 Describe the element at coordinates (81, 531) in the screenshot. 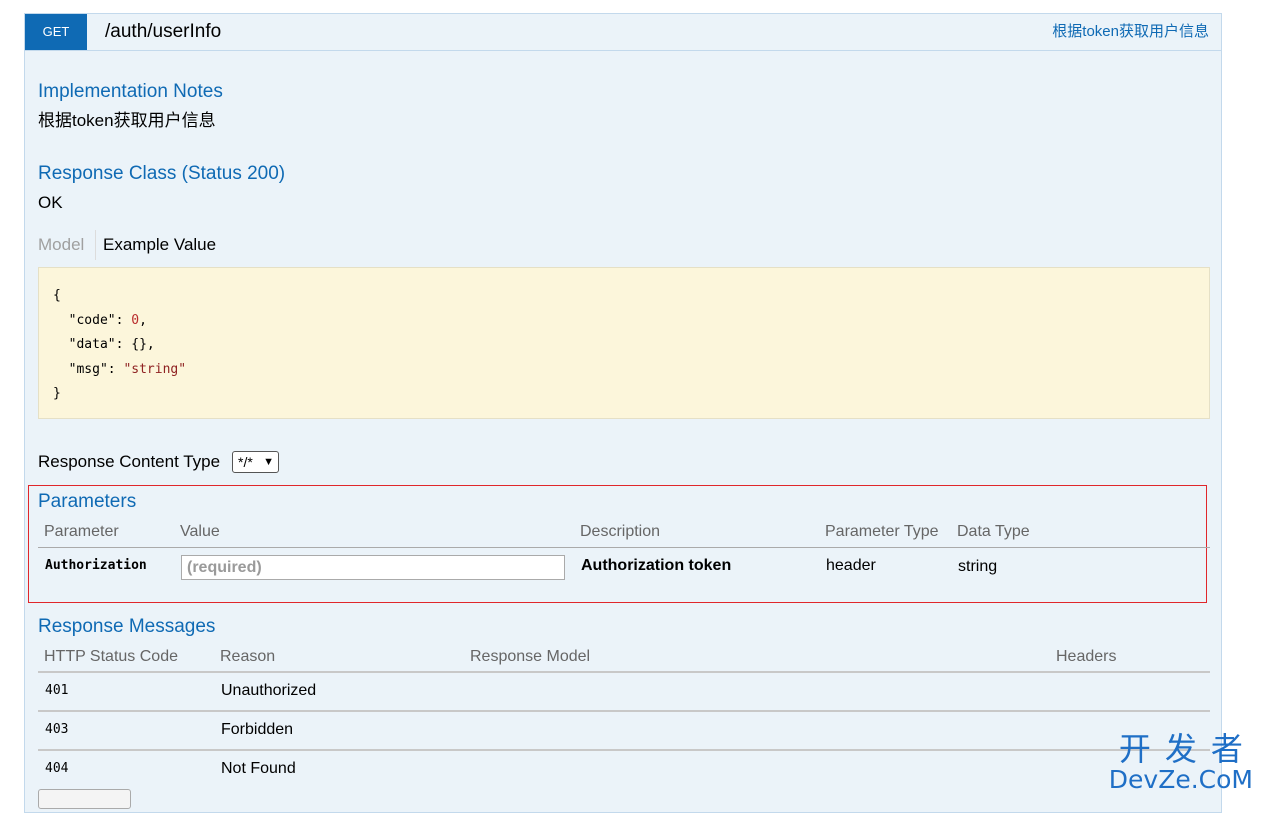

I see `param-col-parameter: Parameter` at that location.